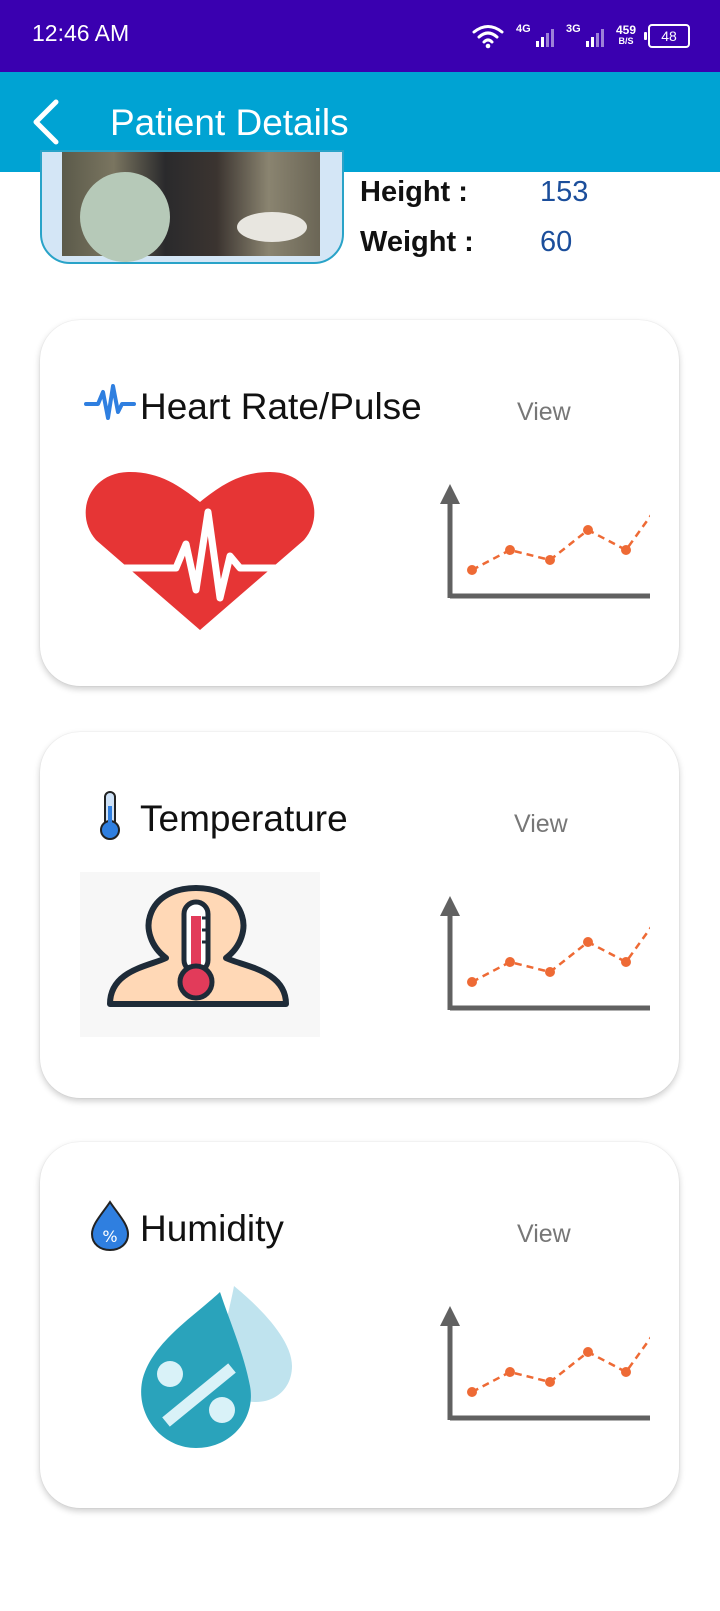 The image size is (720, 1611). What do you see at coordinates (488, 37) in the screenshot?
I see `wifi-icon` at bounding box center [488, 37].